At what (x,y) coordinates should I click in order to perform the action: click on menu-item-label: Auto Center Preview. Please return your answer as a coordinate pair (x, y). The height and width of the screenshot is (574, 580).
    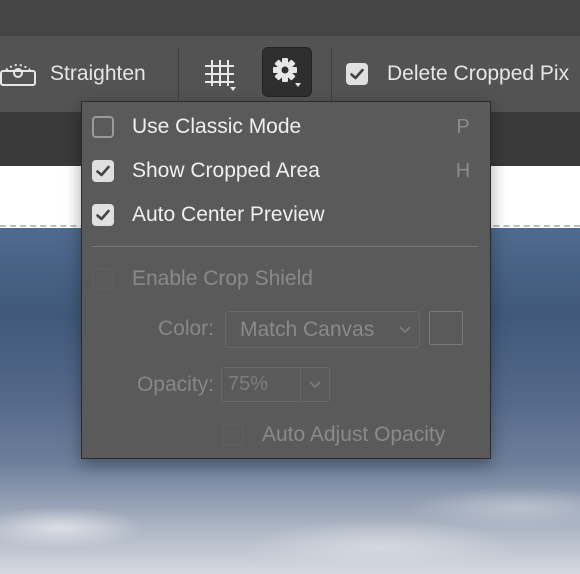
    Looking at the image, I should click on (228, 214).